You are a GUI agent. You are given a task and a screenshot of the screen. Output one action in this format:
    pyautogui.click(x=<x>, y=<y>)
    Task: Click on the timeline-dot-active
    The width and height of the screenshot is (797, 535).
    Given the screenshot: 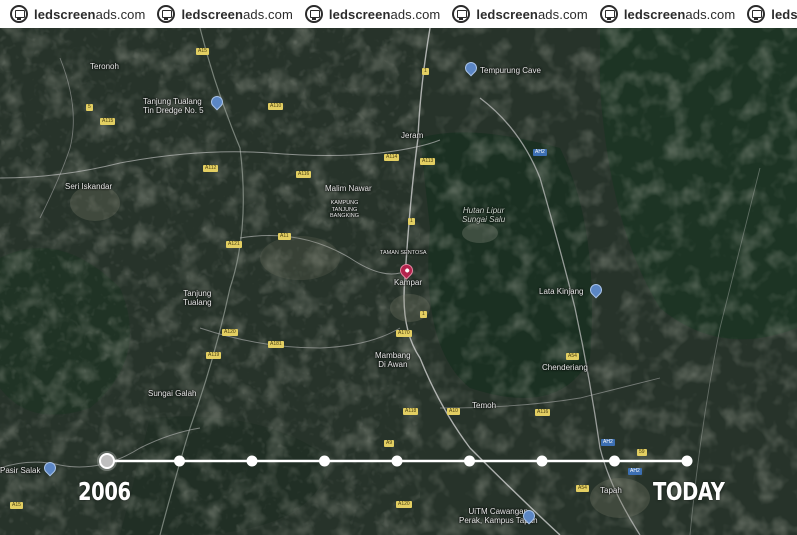 What is the action you would take?
    pyautogui.click(x=107, y=461)
    